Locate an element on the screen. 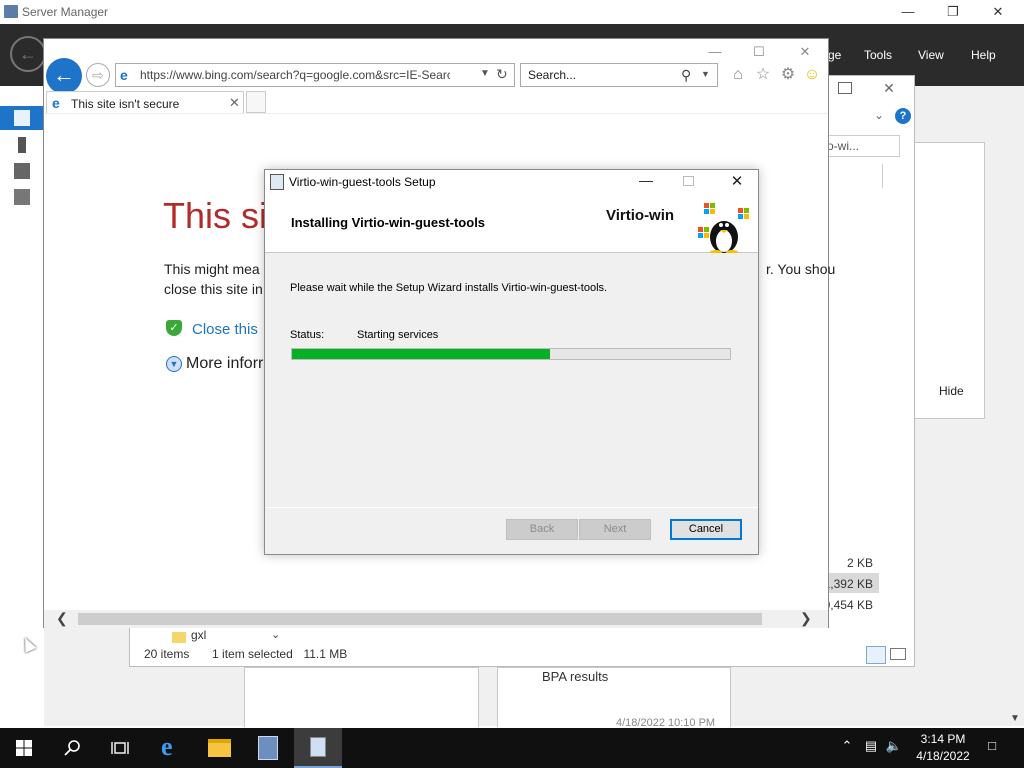 The image size is (1024, 768). welcome-side-panel is located at coordinates (949, 280).